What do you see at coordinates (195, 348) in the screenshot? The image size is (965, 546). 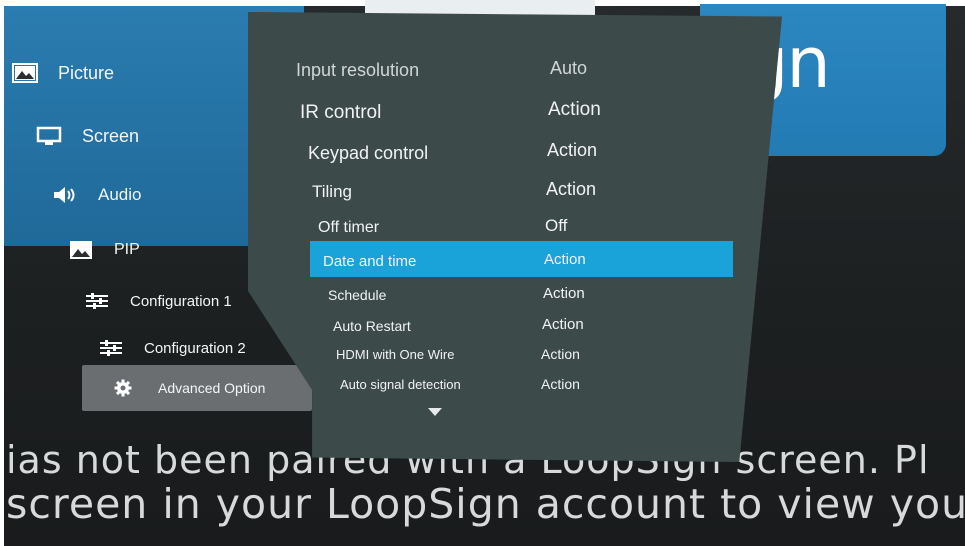 I see `left-menu-label: Configuration 2` at bounding box center [195, 348].